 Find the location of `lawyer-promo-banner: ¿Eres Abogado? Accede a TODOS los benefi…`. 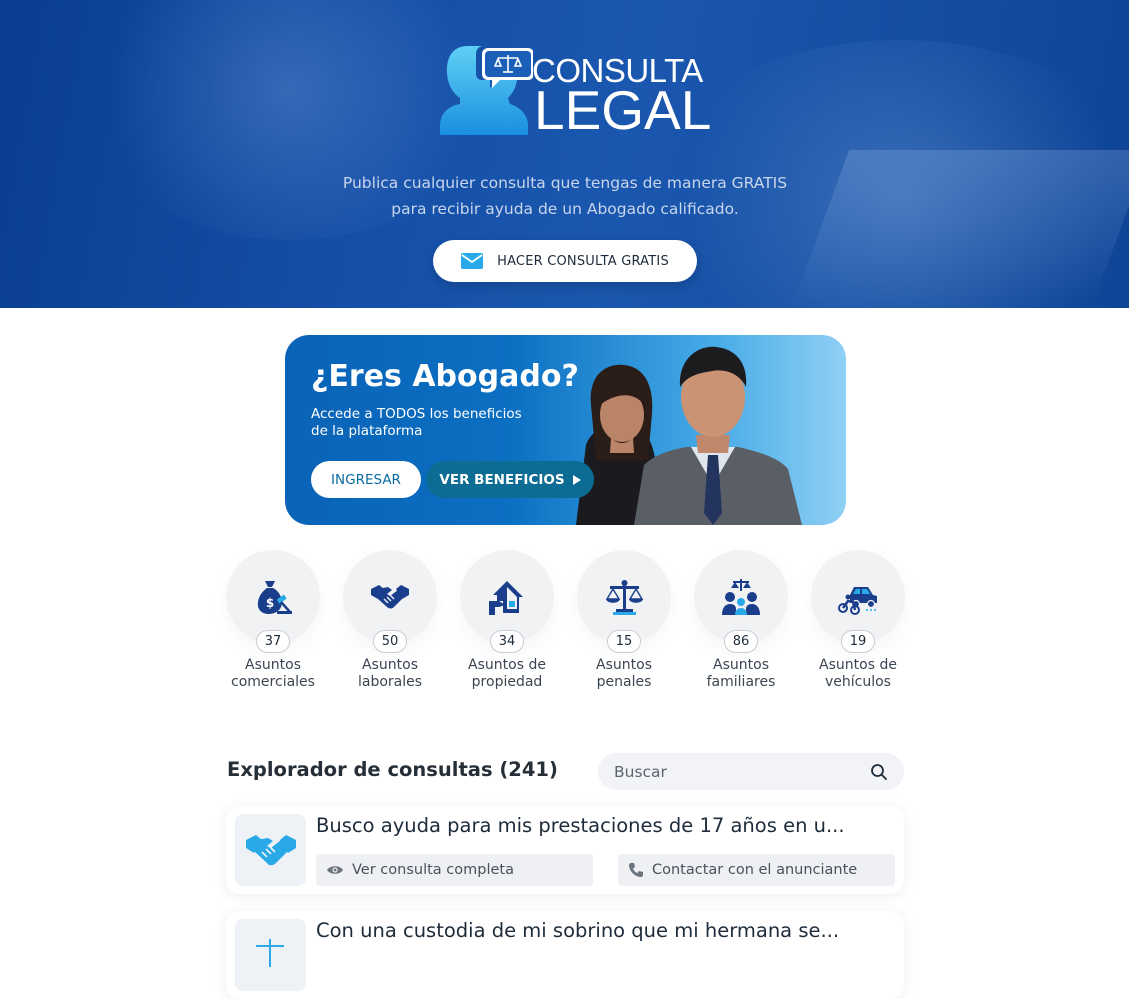

lawyer-promo-banner: ¿Eres Abogado? Accede a TODOS los benefi… is located at coordinates (565, 430).